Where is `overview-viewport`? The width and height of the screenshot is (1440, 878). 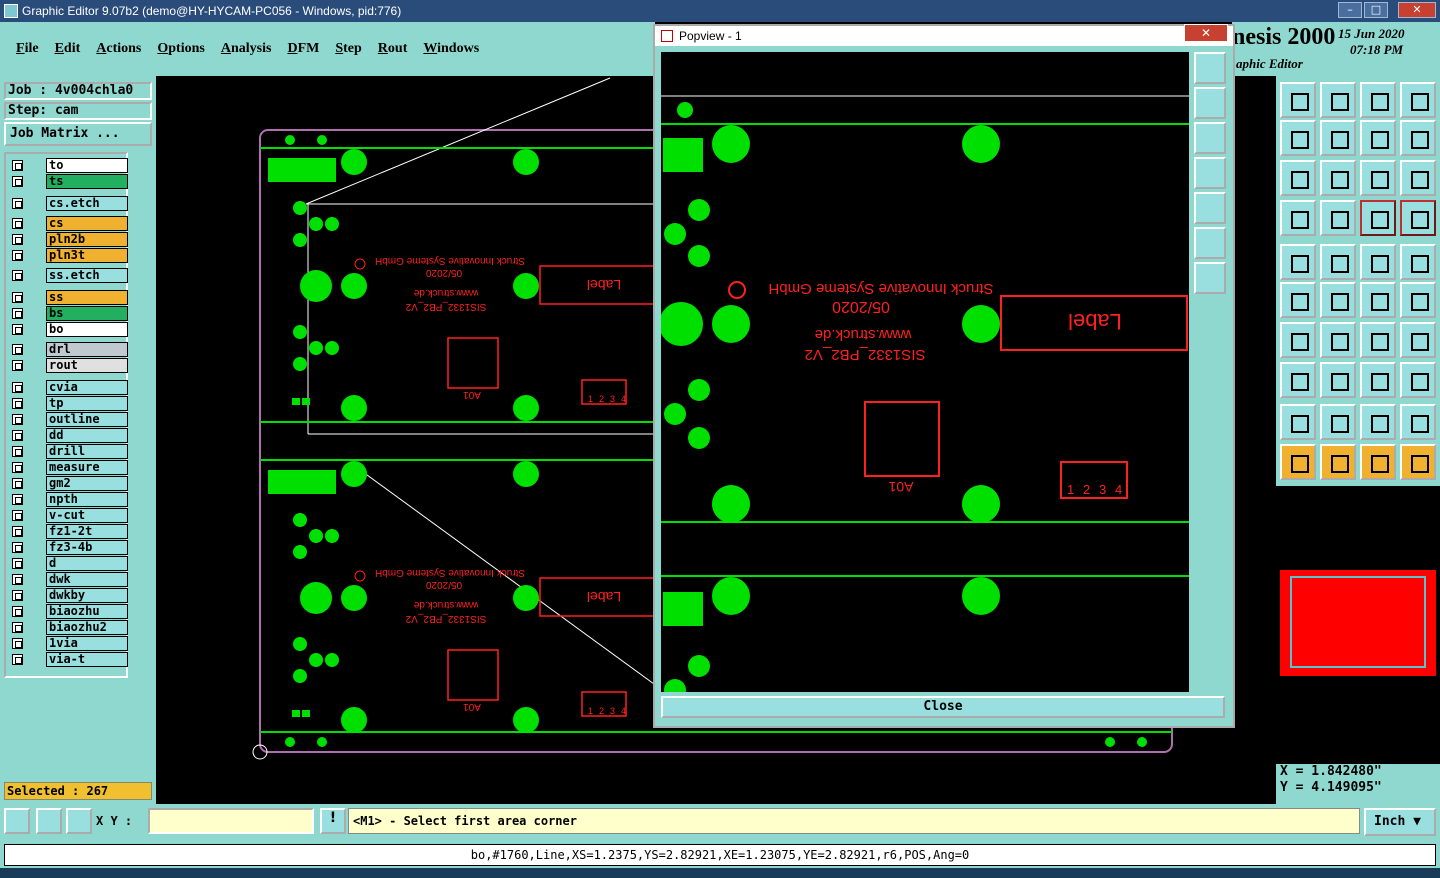
overview-viewport is located at coordinates (1358, 622).